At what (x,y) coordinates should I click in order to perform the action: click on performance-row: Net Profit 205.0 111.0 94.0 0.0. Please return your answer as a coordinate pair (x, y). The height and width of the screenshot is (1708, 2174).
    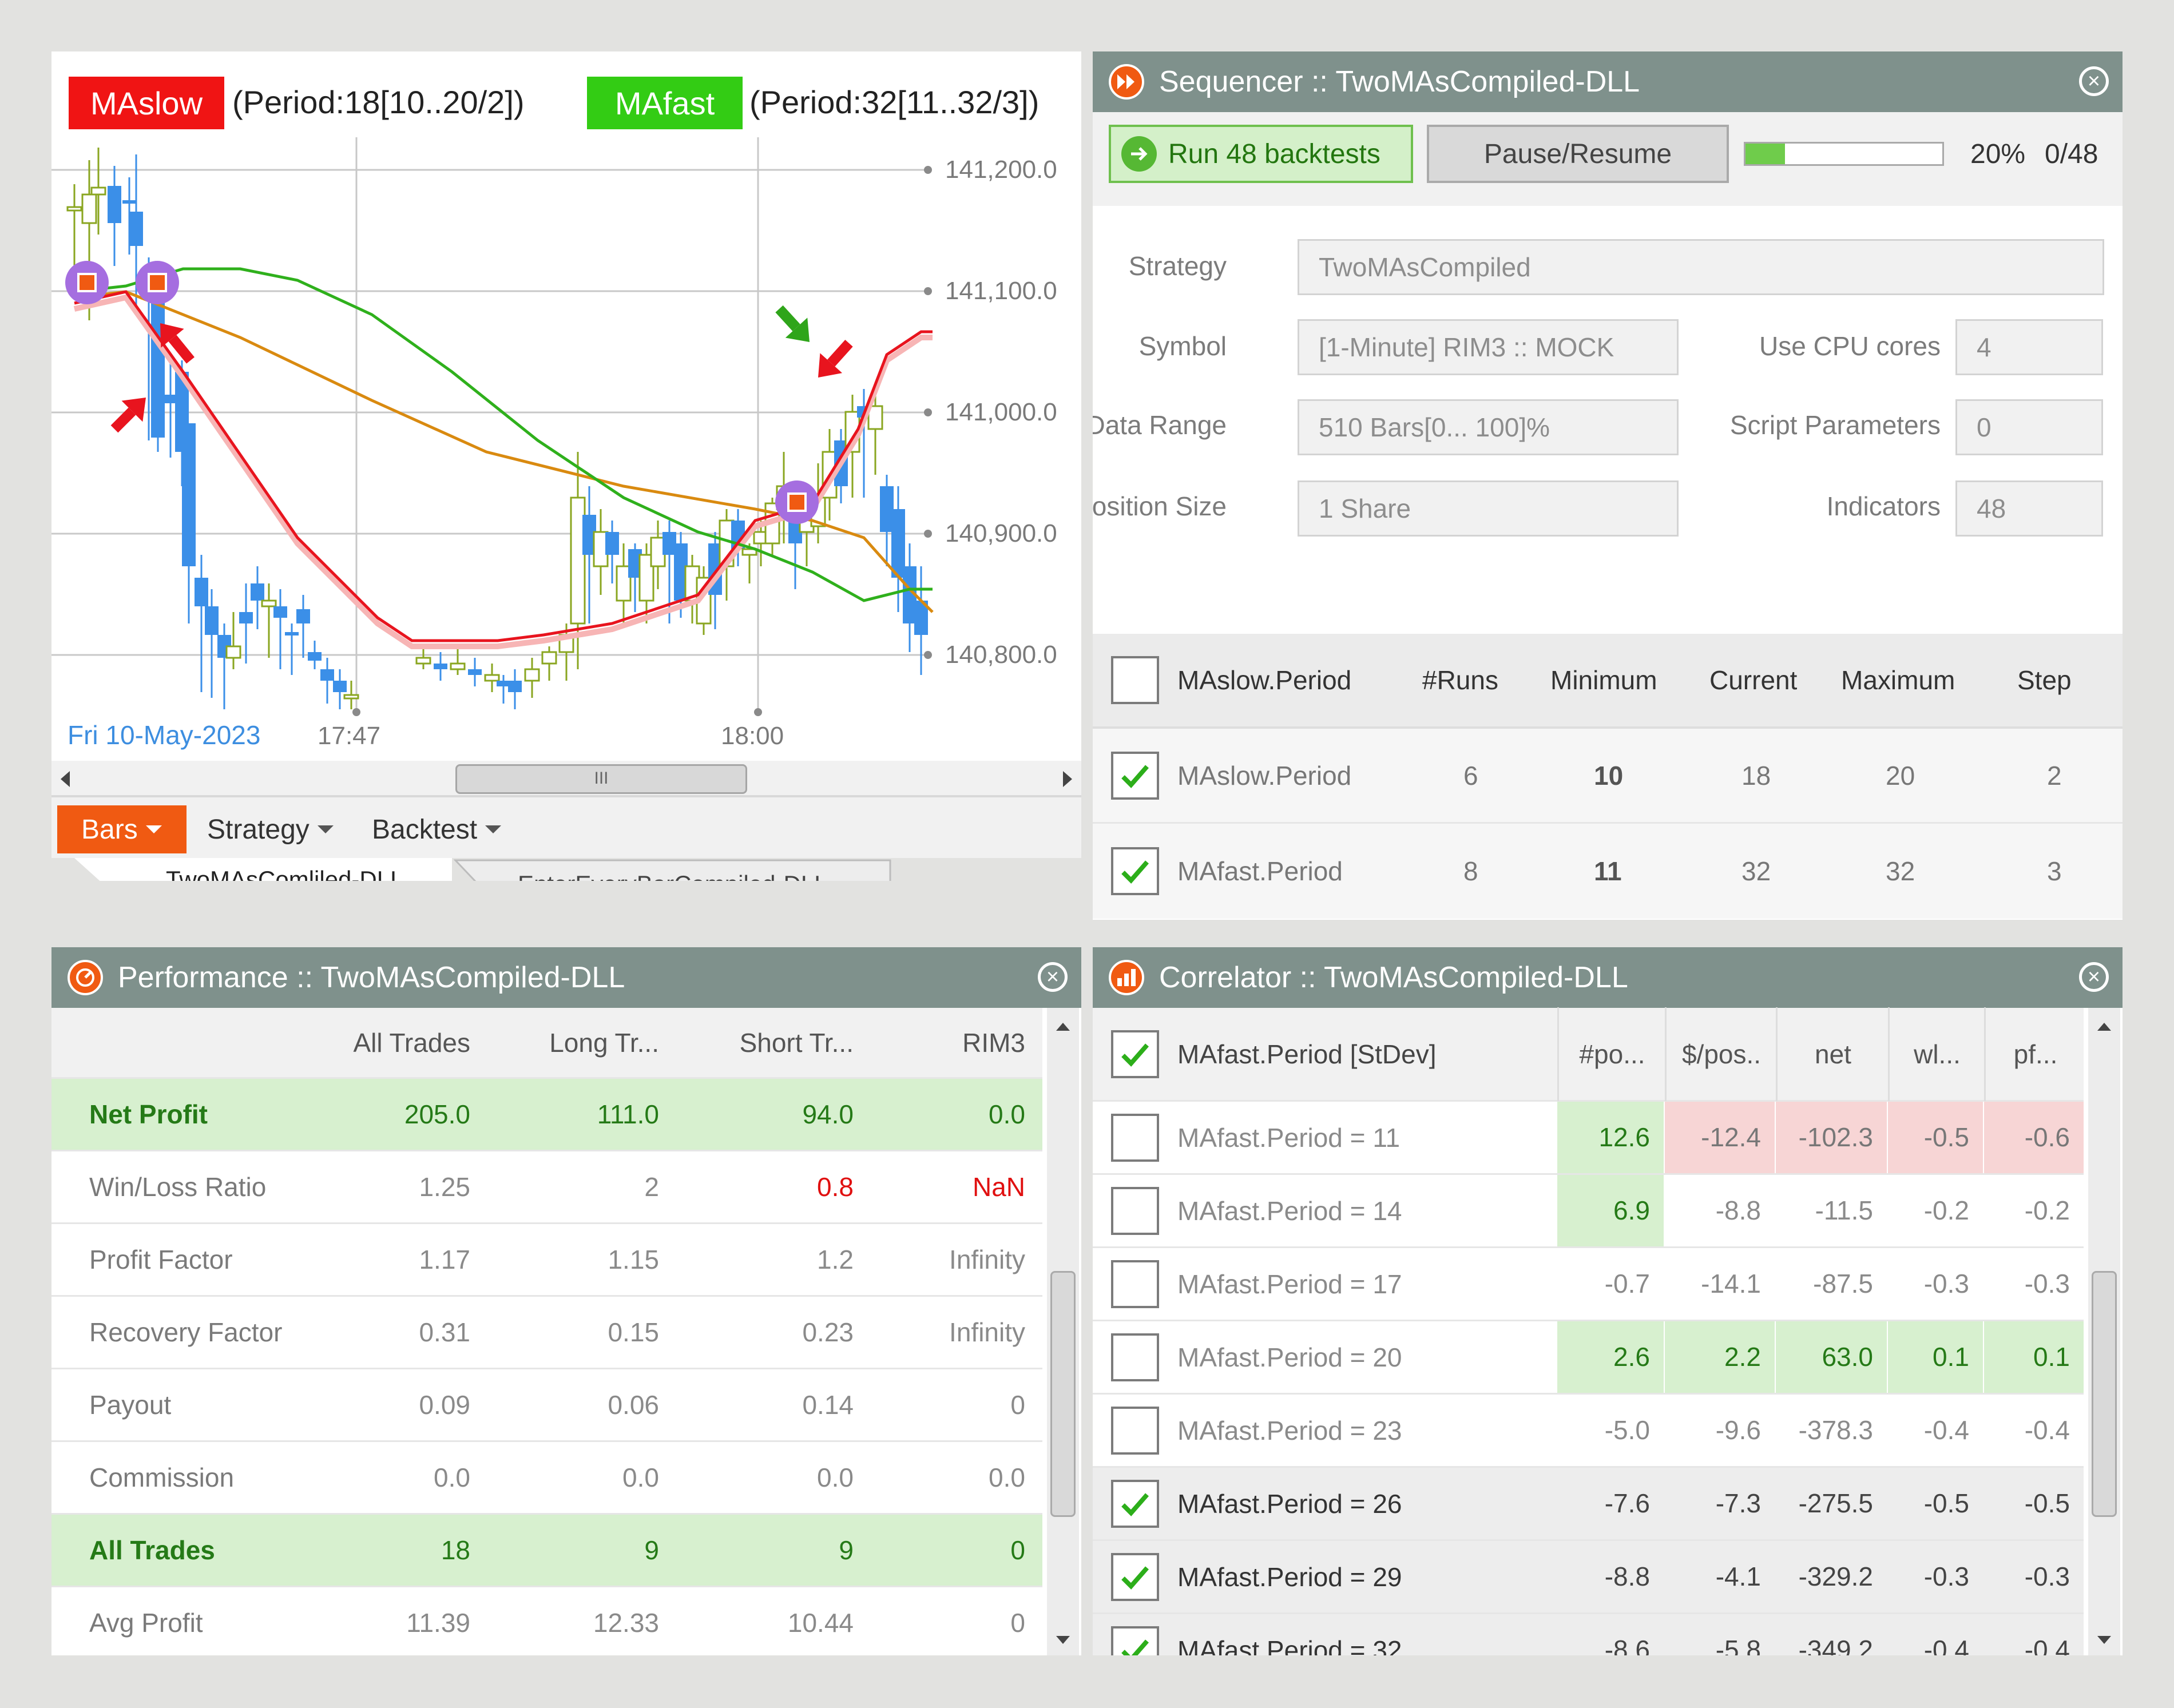
    Looking at the image, I should click on (546, 1115).